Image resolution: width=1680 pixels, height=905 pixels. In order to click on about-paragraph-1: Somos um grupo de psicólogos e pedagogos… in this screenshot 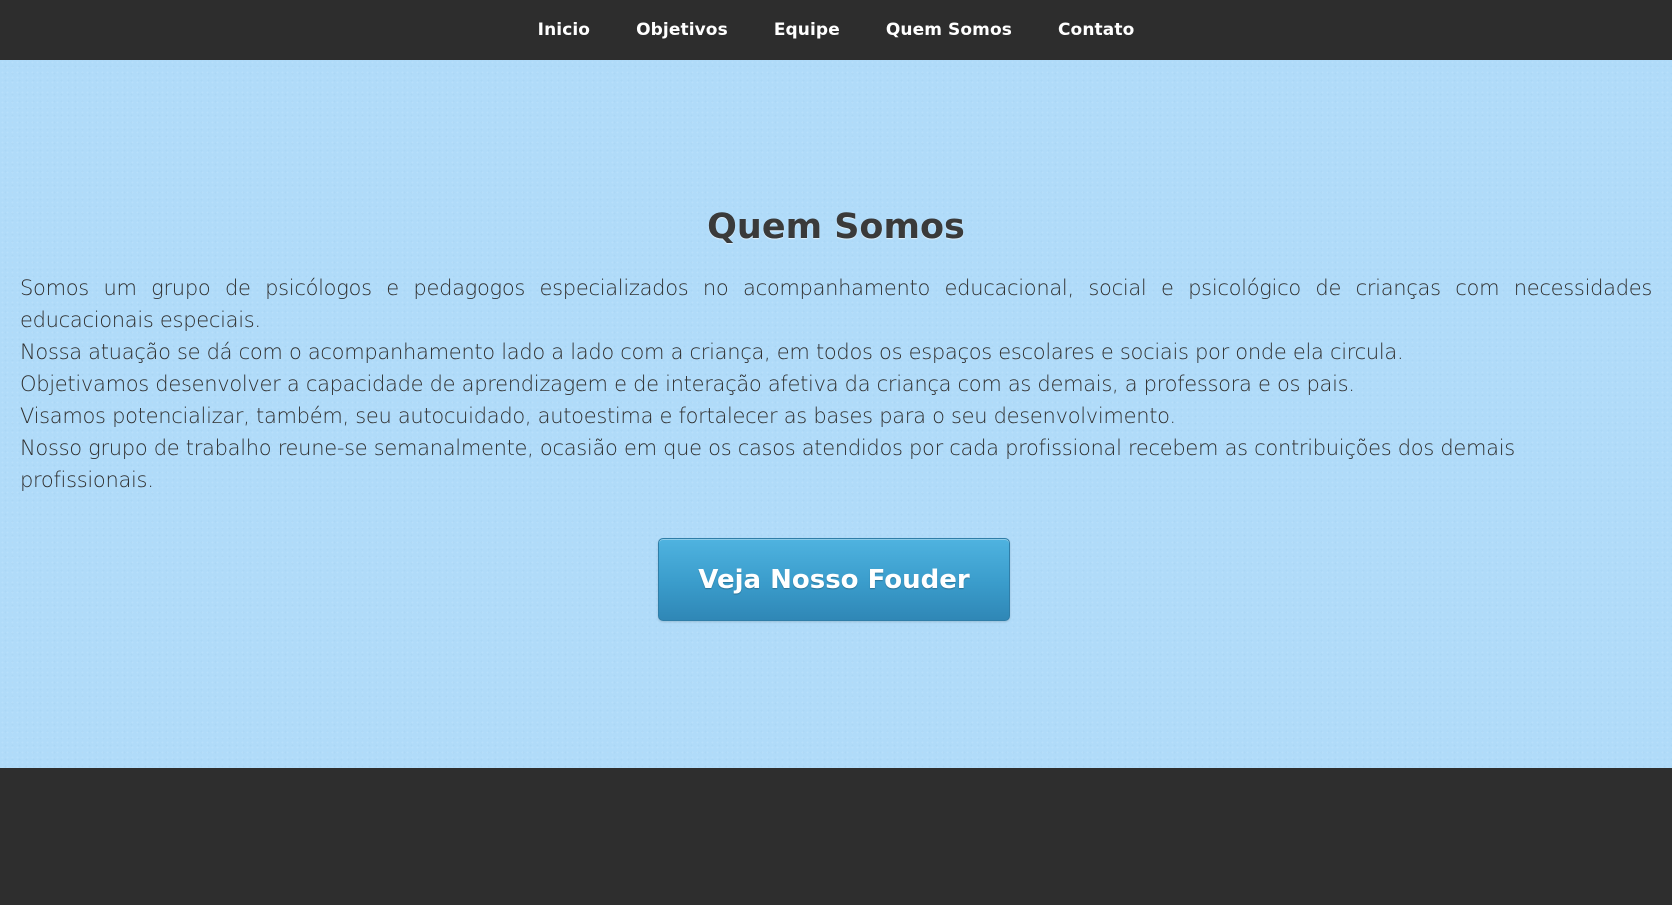, I will do `click(836, 304)`.